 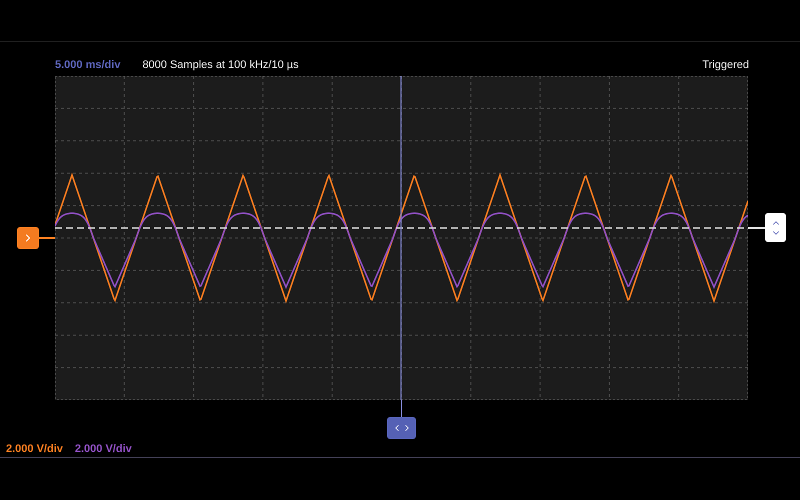 I want to click on level-adjust-button, so click(x=775, y=227).